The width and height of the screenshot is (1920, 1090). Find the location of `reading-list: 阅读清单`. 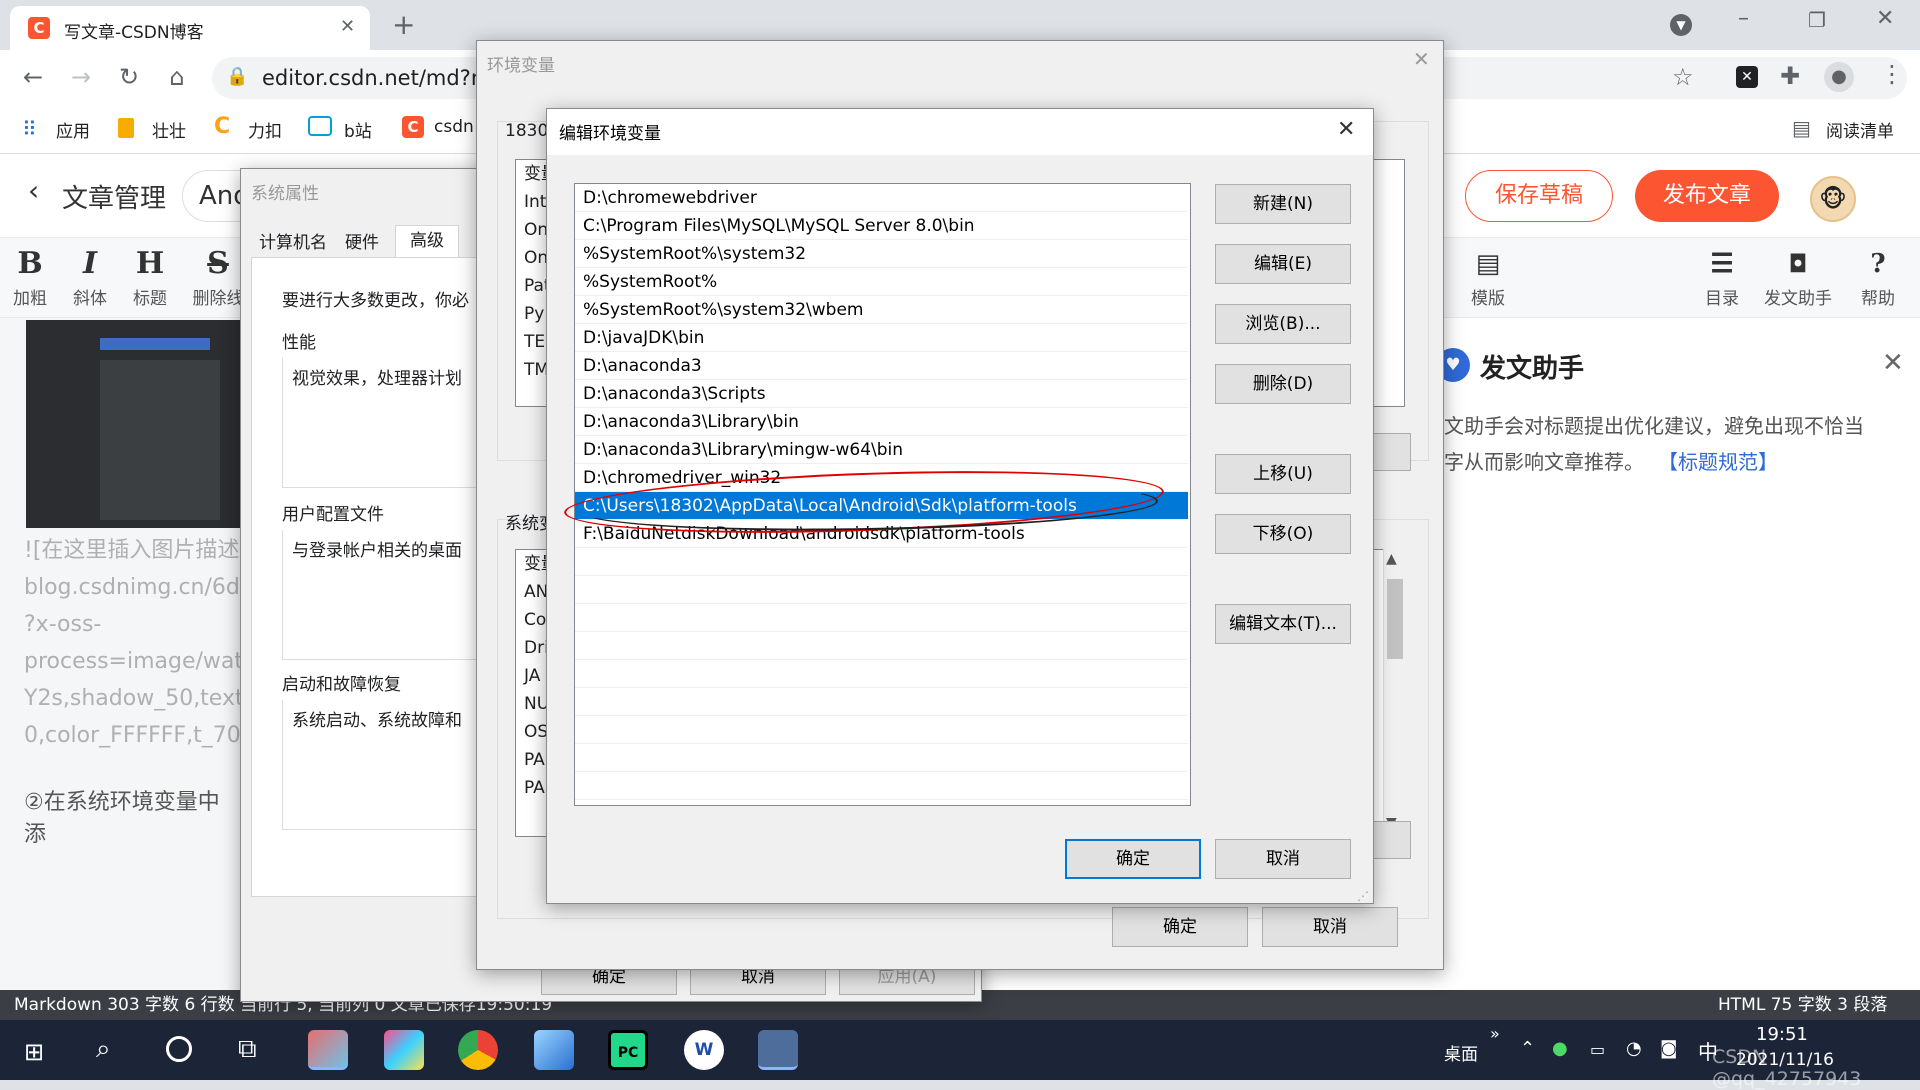

reading-list: 阅读清单 is located at coordinates (1860, 129).